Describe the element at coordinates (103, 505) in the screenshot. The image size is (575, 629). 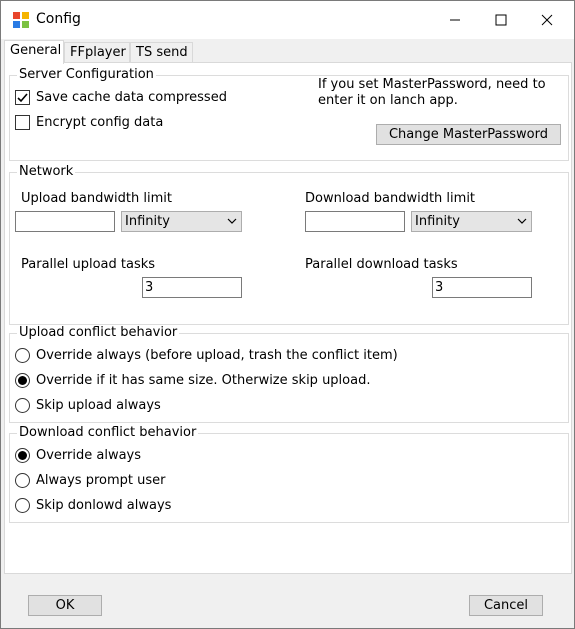
I see `download-skip-always-label: Skip donlowd always` at that location.